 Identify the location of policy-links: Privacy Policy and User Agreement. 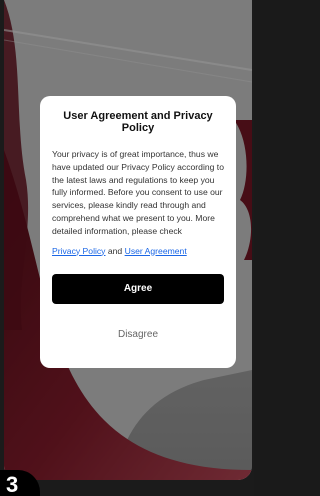
(138, 251).